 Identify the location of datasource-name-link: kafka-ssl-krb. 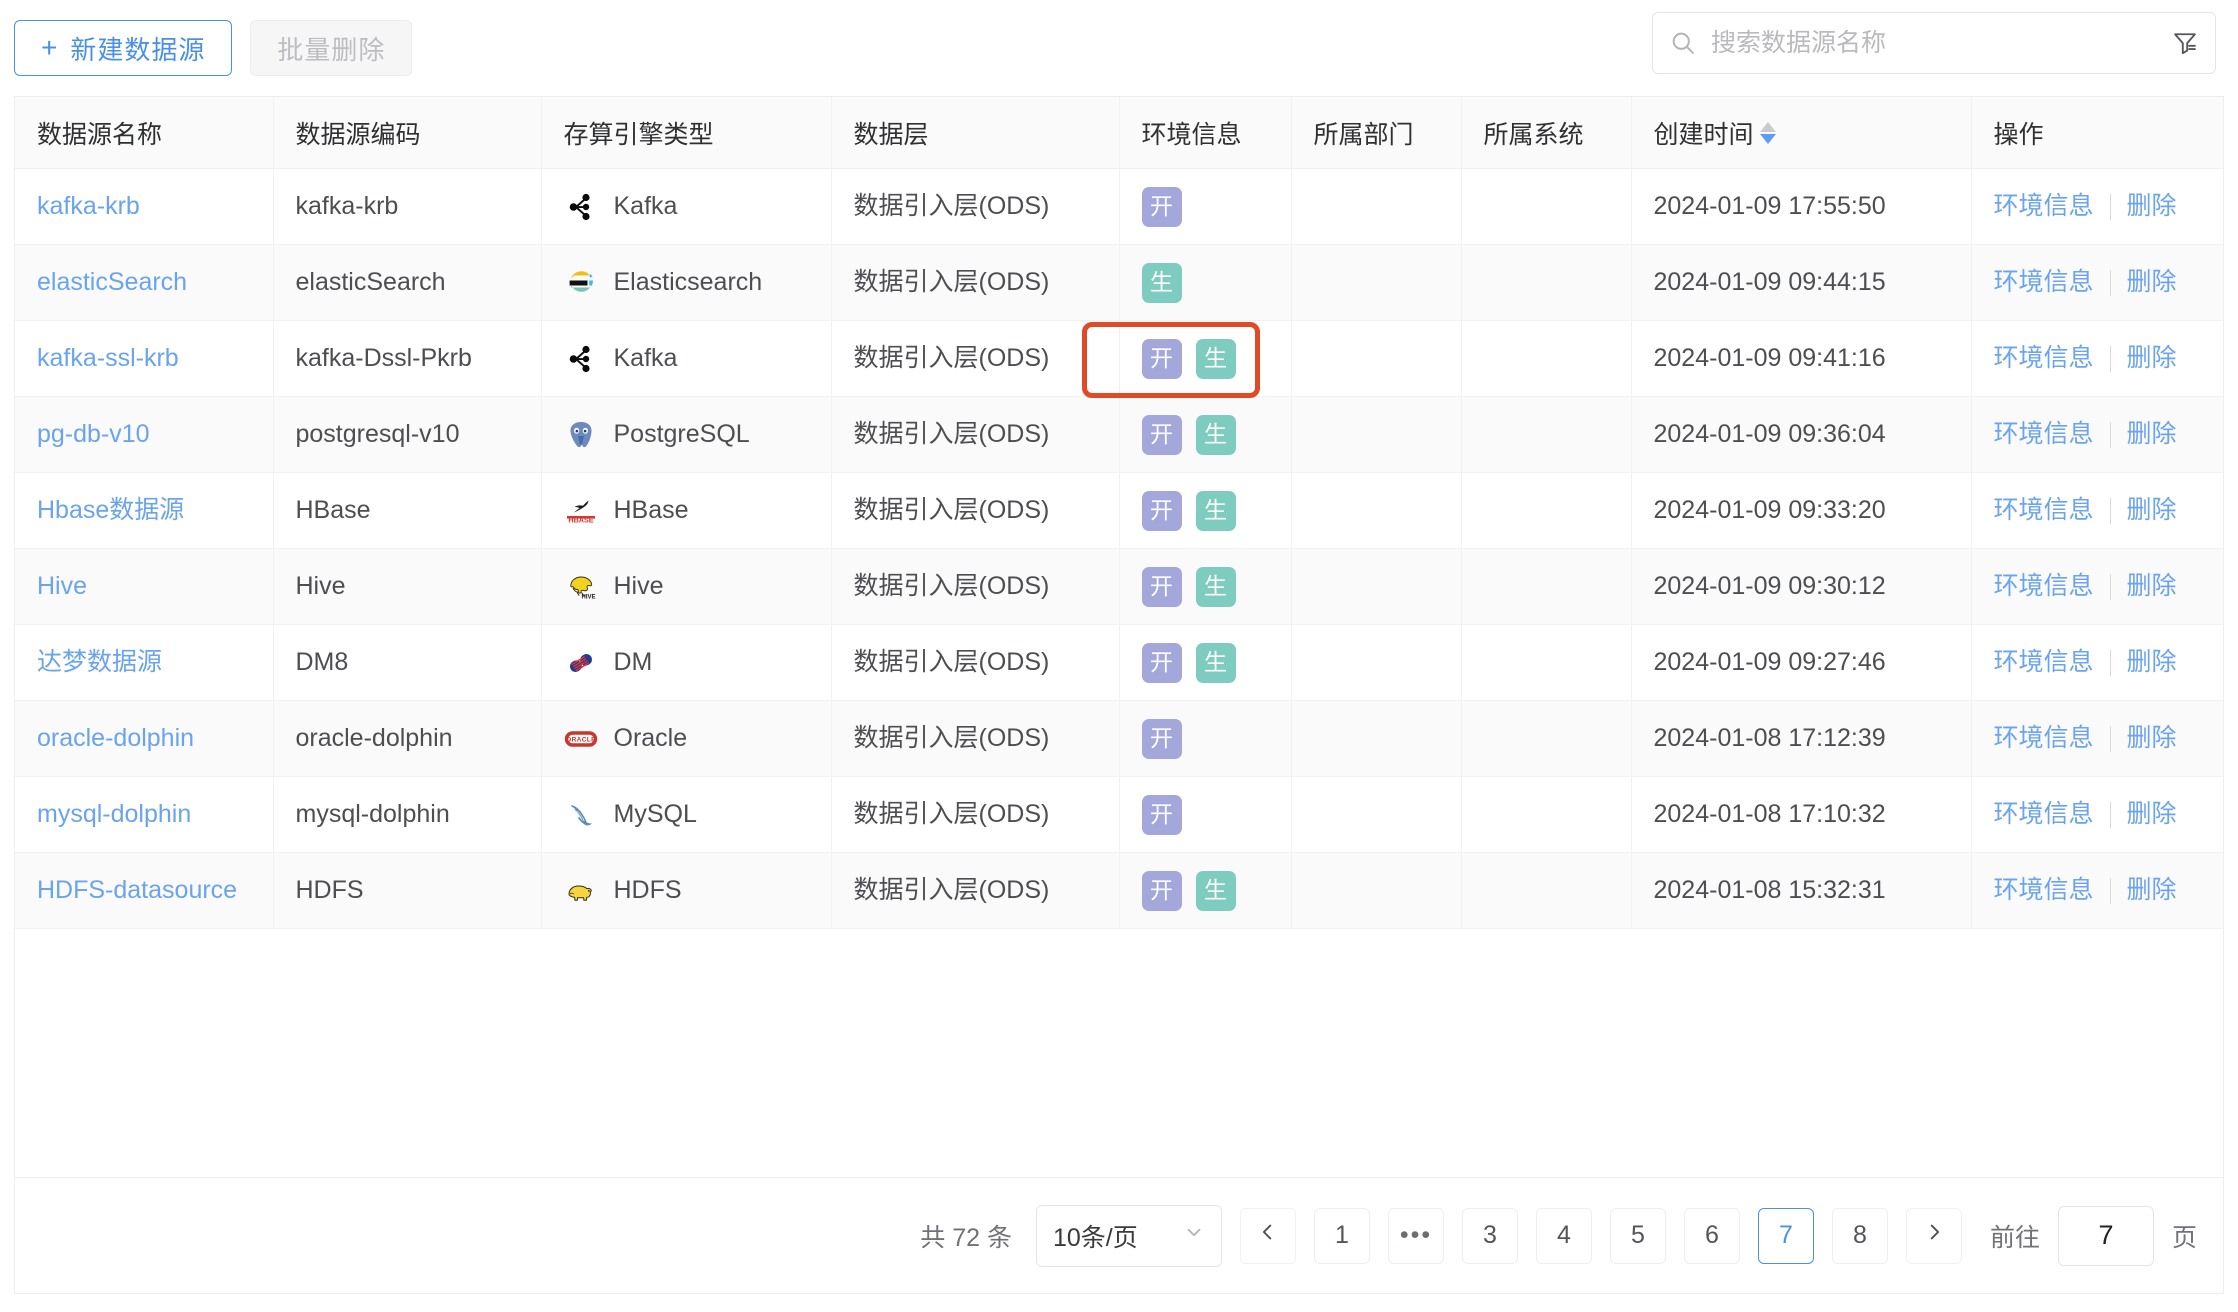
(108, 358).